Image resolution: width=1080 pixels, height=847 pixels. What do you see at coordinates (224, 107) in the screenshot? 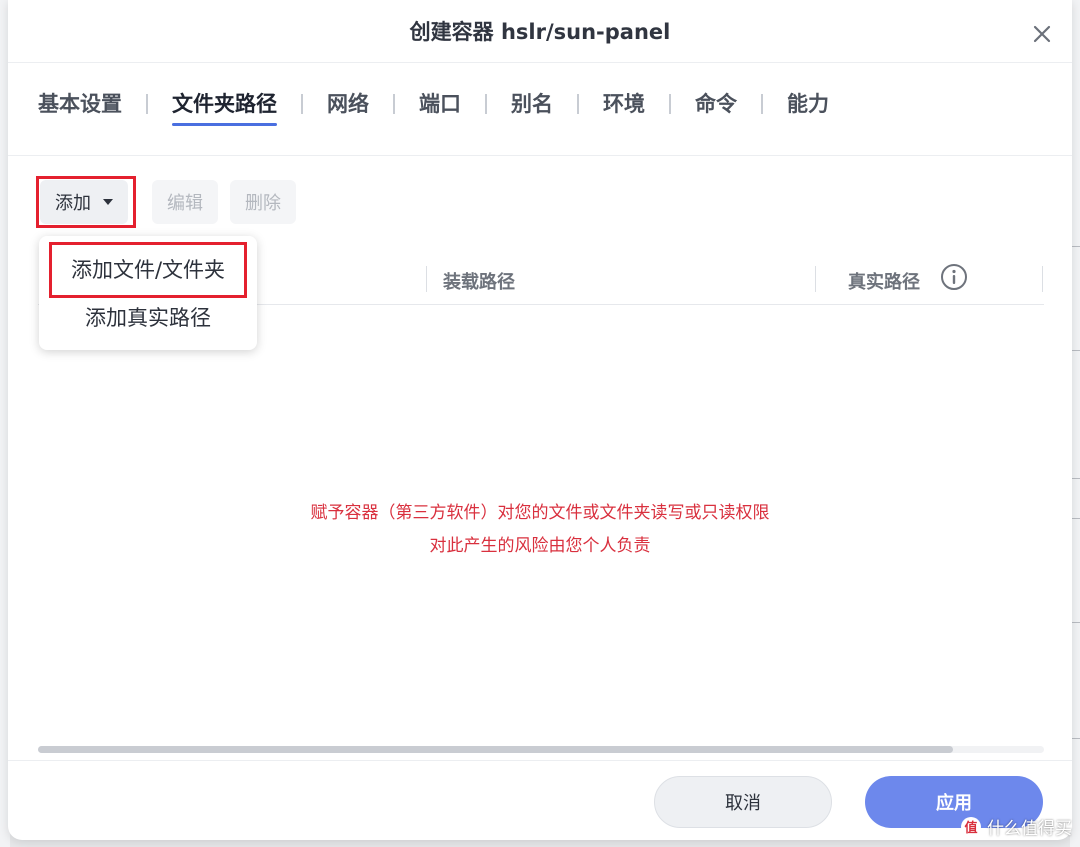
I see `tab-folder-path: 文件夹路径` at bounding box center [224, 107].